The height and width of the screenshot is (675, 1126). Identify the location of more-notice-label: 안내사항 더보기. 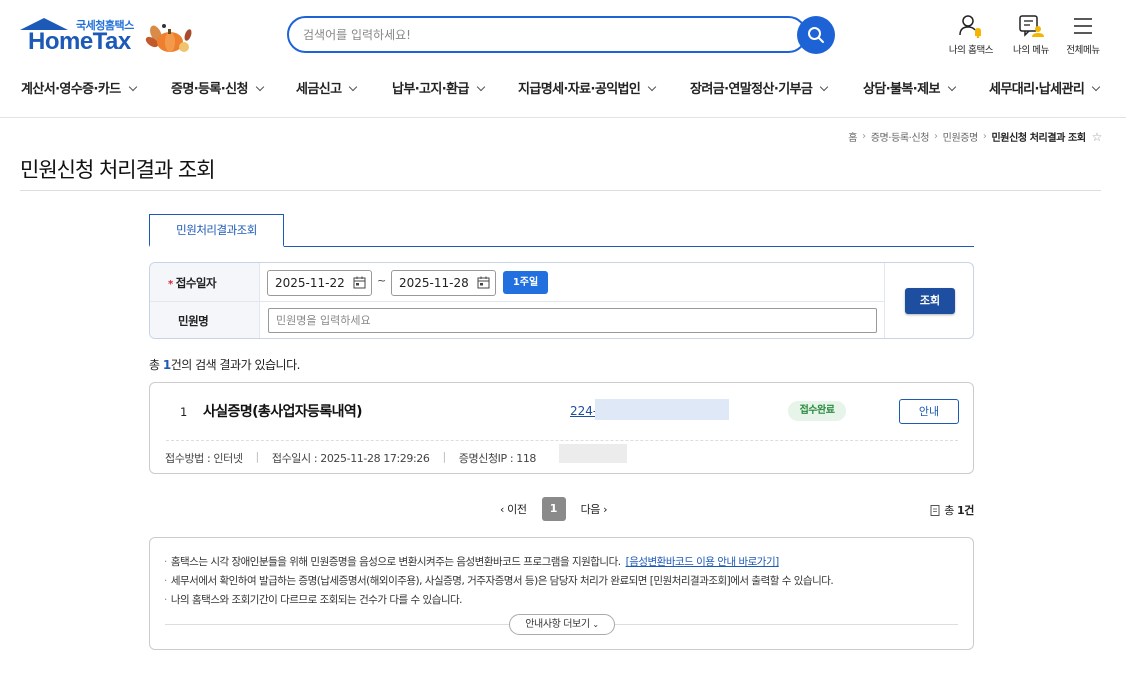
(557, 624).